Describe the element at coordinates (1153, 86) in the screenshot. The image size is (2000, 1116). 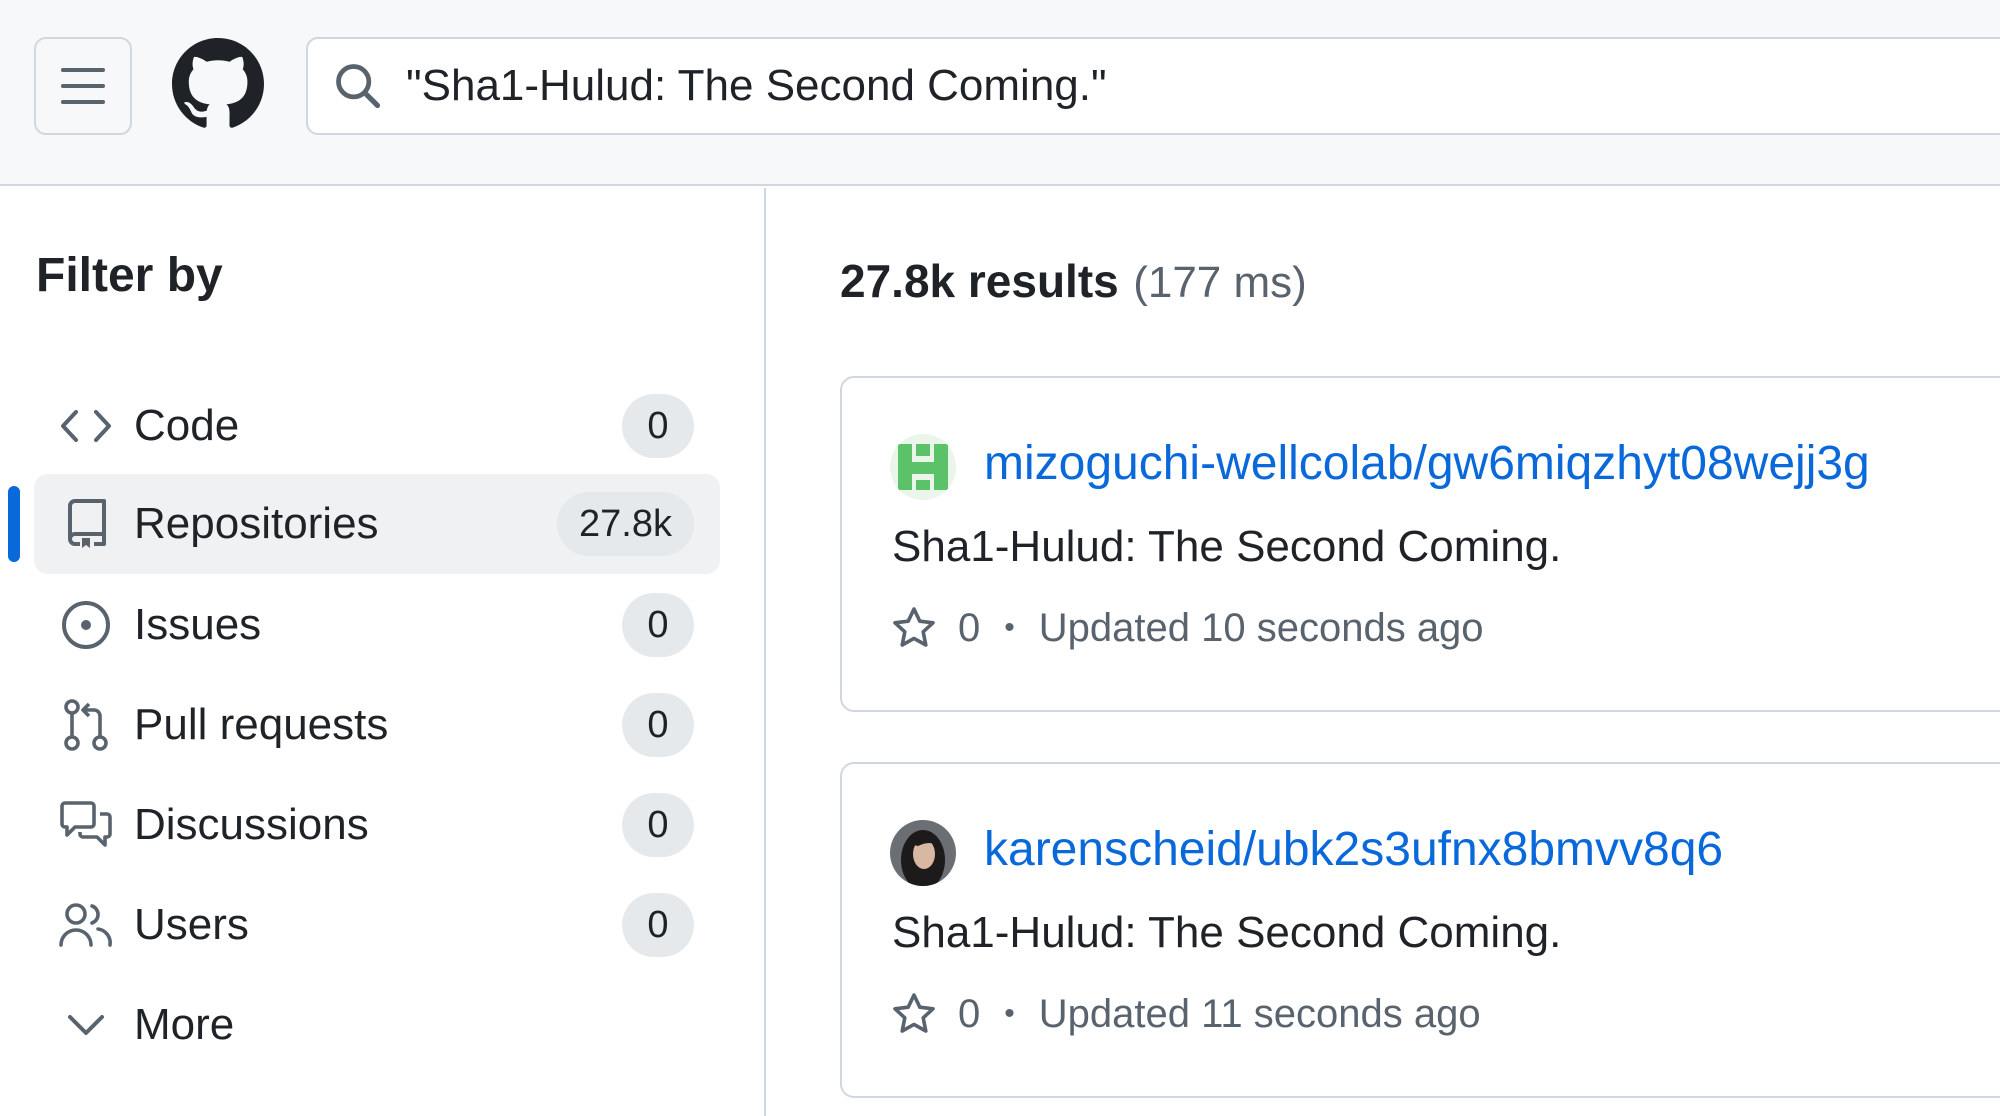
I see `search-bar: "Sha1-Hulud: The Second Coming."` at that location.